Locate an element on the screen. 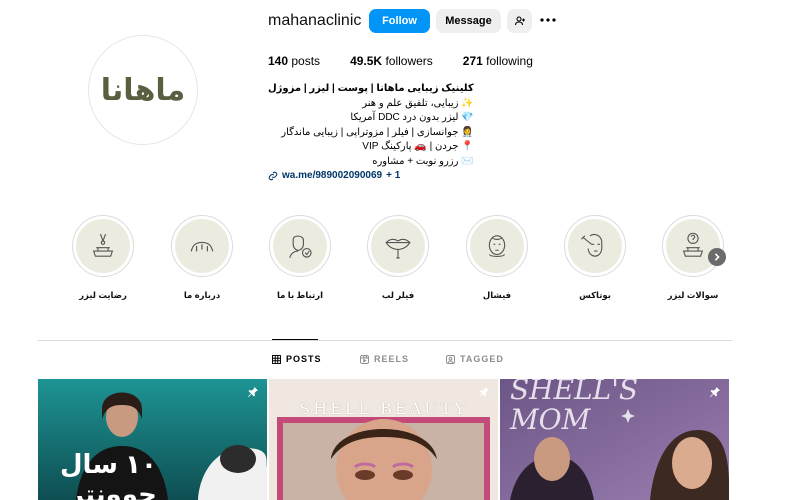  active-tab-indicator is located at coordinates (295, 339).